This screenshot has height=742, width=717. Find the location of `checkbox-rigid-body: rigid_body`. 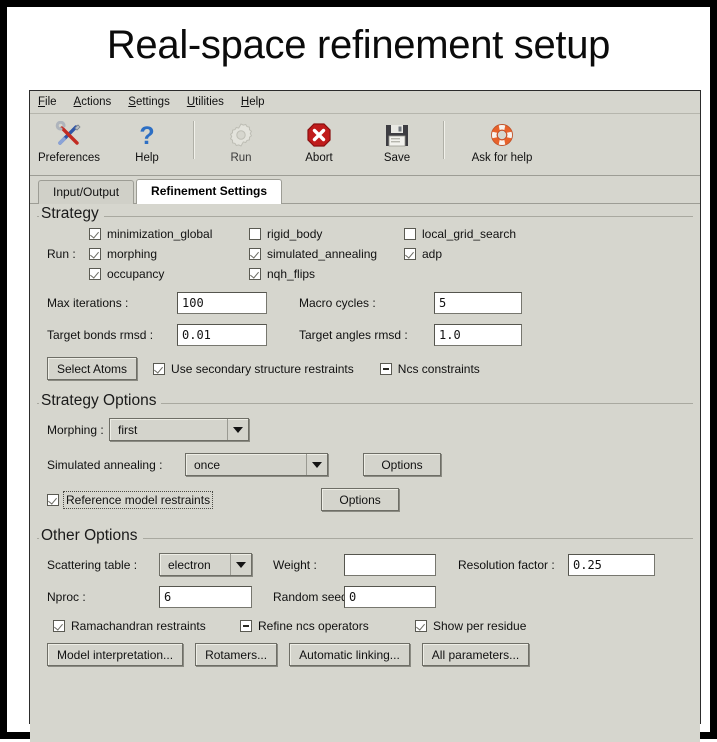

checkbox-rigid-body: rigid_body is located at coordinates (326, 234).